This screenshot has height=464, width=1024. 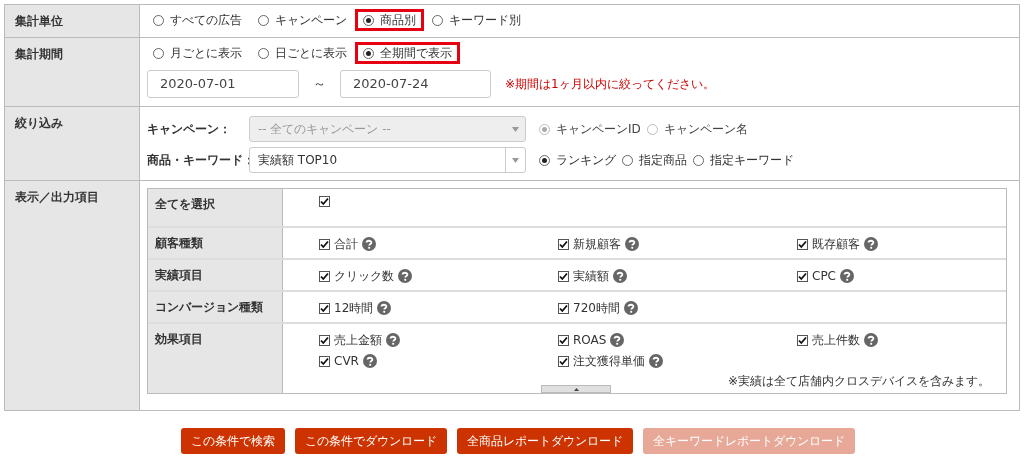 What do you see at coordinates (346, 244) in the screenshot?
I see `checkbox-label: 合計` at bounding box center [346, 244].